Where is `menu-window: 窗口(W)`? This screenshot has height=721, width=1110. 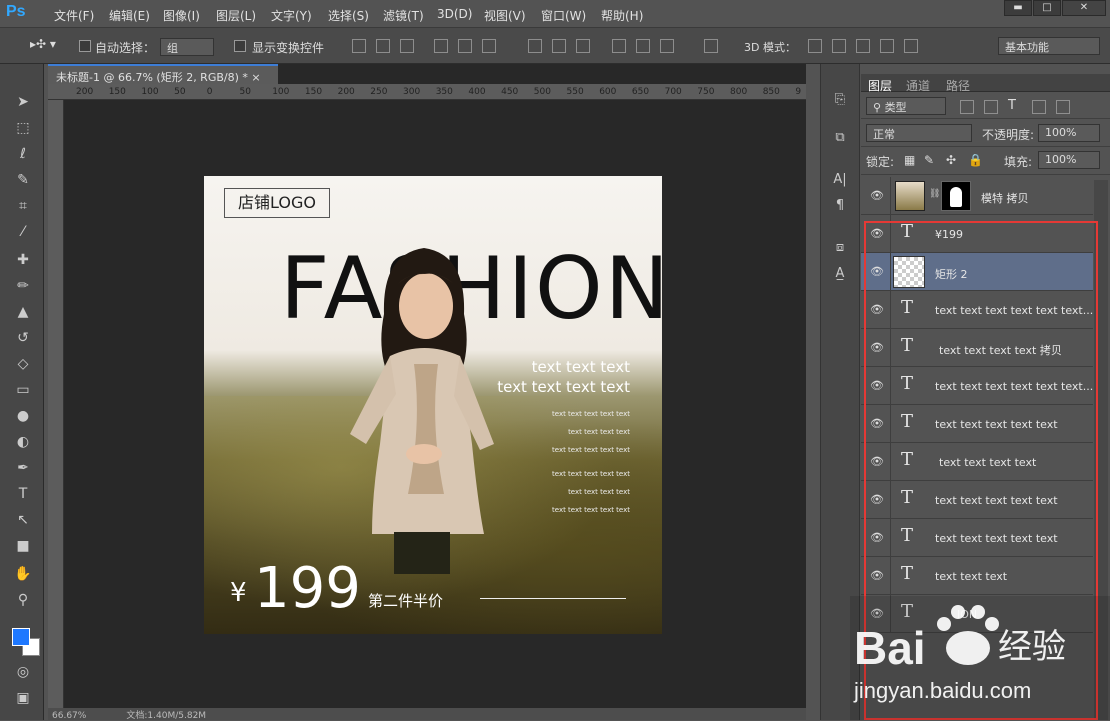
menu-window: 窗口(W) is located at coordinates (563, 15).